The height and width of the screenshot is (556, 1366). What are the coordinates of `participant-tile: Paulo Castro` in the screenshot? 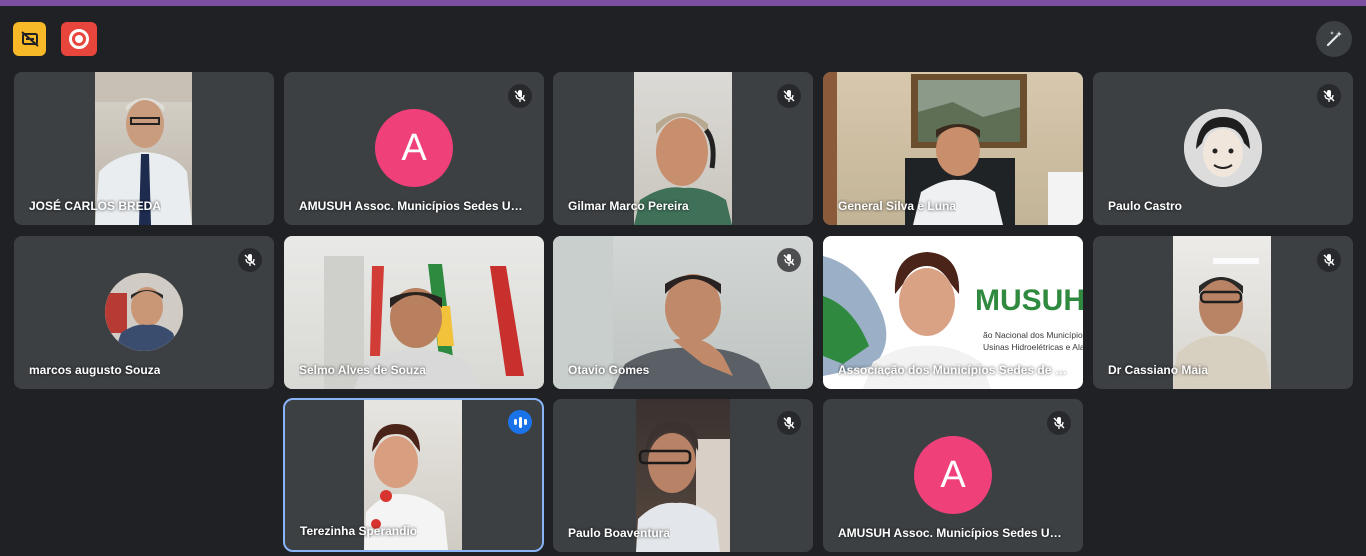 It's located at (1223, 148).